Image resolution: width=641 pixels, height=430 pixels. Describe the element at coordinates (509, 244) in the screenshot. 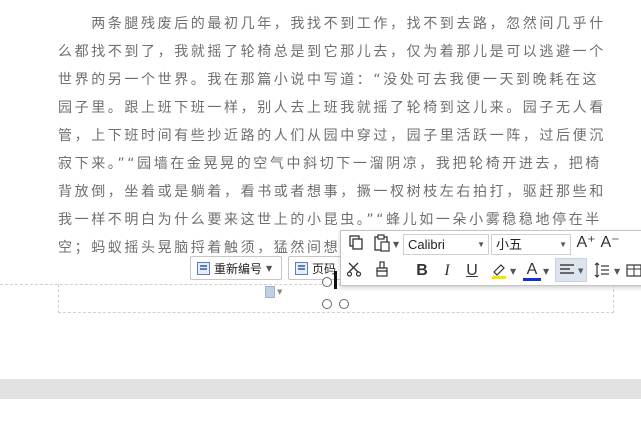

I see `font-size-value: 小五` at that location.